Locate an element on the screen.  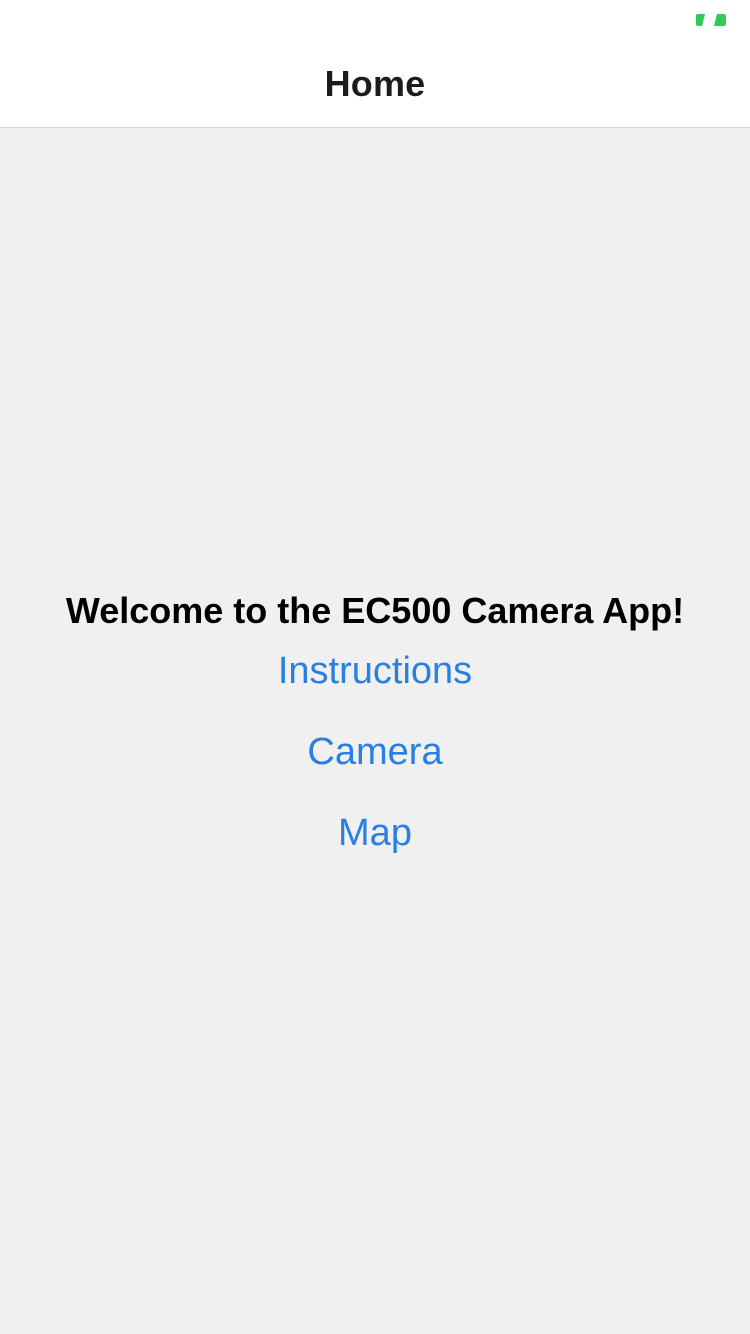
navigation-bar: Home is located at coordinates (375, 84).